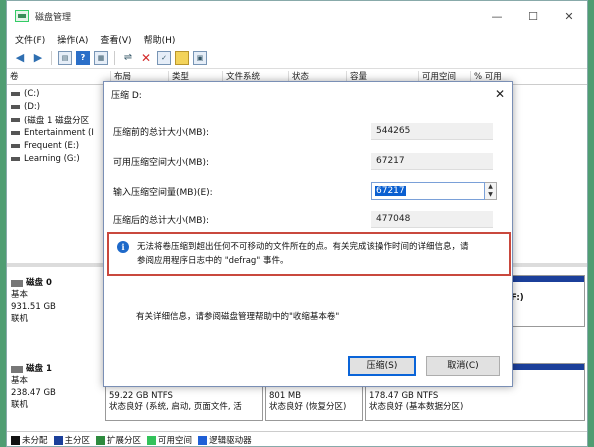 This screenshot has width=594, height=447. What do you see at coordinates (432, 219) in the screenshot?
I see `total-after-value: 477048` at bounding box center [432, 219].